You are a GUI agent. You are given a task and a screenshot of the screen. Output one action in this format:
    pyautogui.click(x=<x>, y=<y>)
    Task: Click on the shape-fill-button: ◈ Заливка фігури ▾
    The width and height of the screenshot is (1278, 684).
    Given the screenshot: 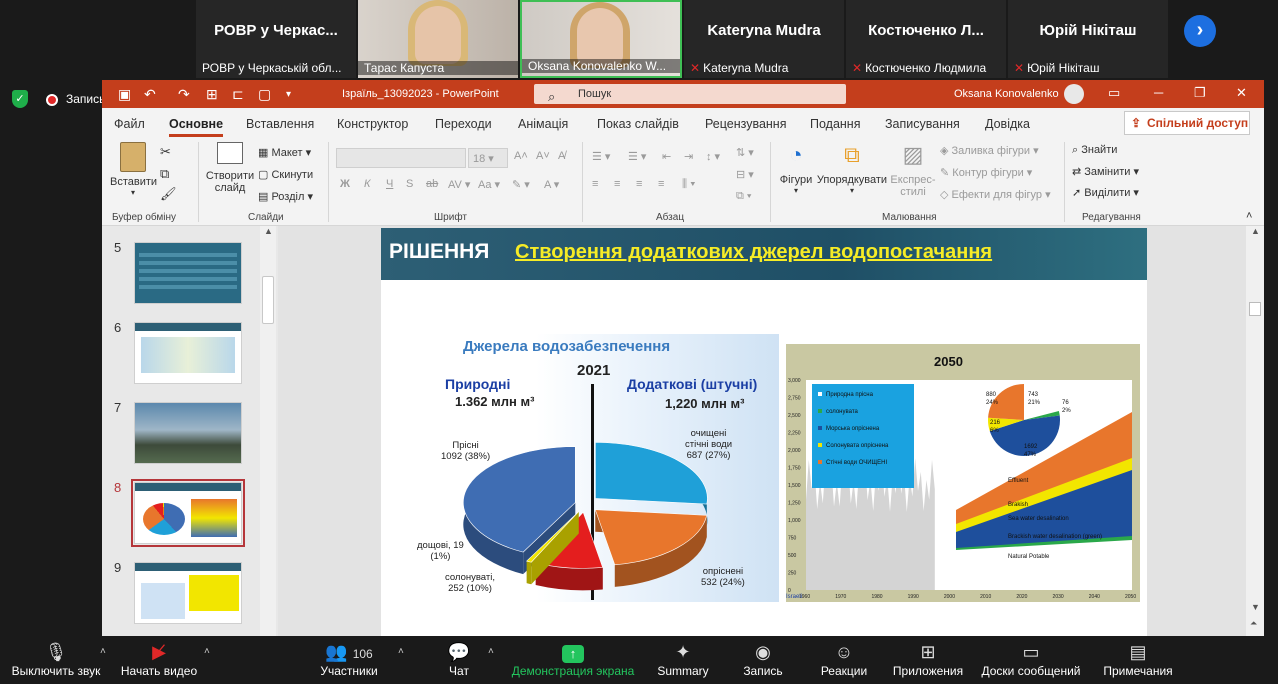 What is the action you would take?
    pyautogui.click(x=989, y=150)
    